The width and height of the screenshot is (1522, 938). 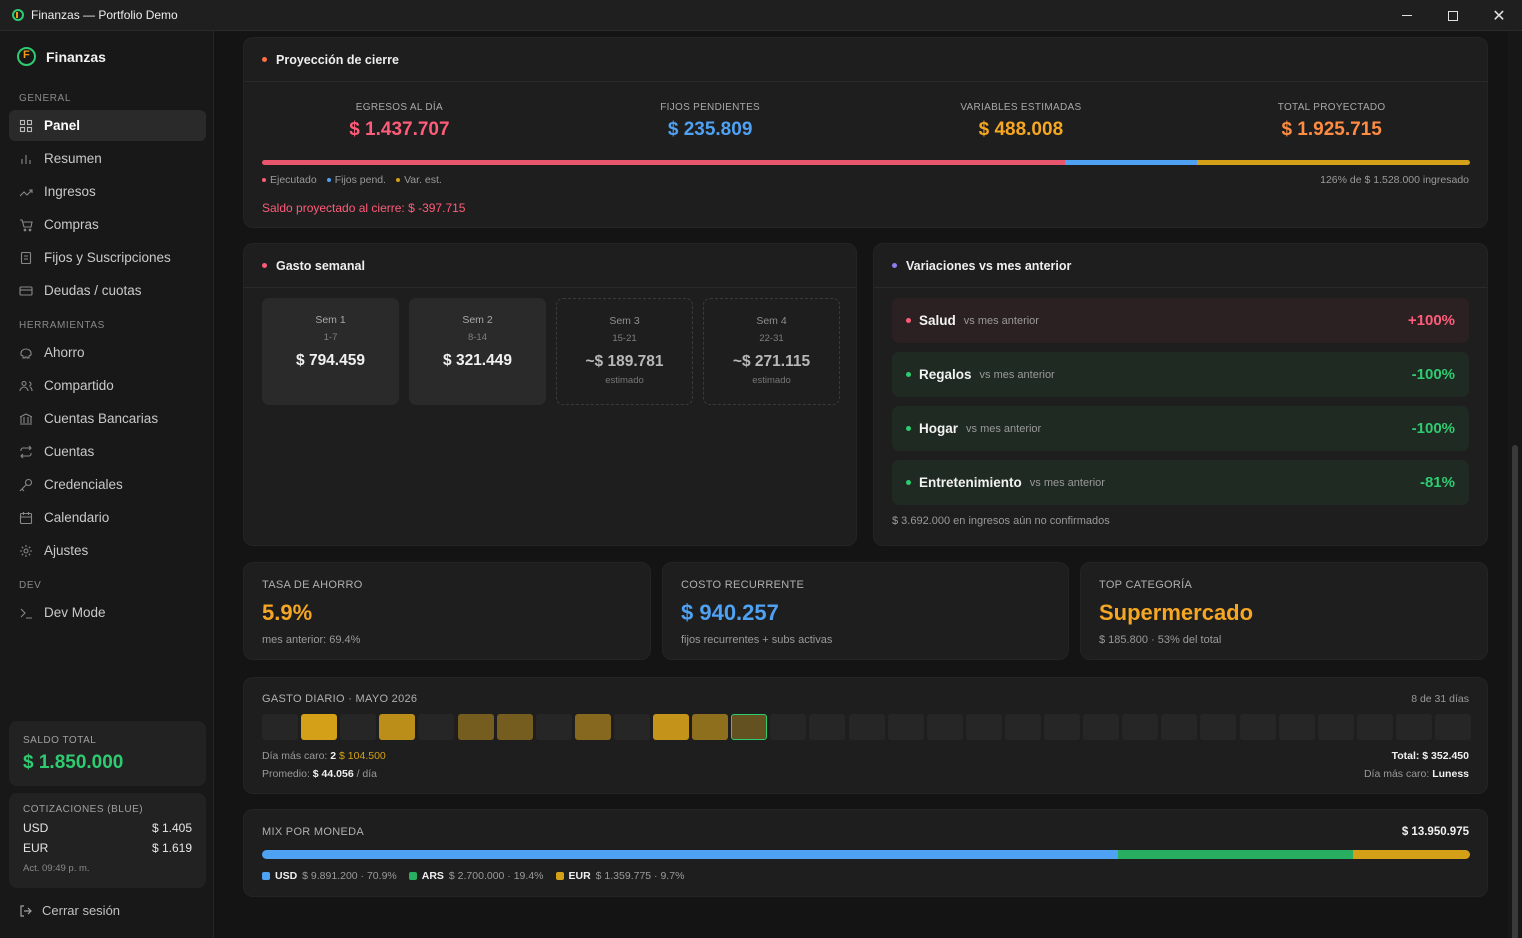 What do you see at coordinates (1180, 266) in the screenshot?
I see `variaciones-header: Variaciones vs mes anterior` at bounding box center [1180, 266].